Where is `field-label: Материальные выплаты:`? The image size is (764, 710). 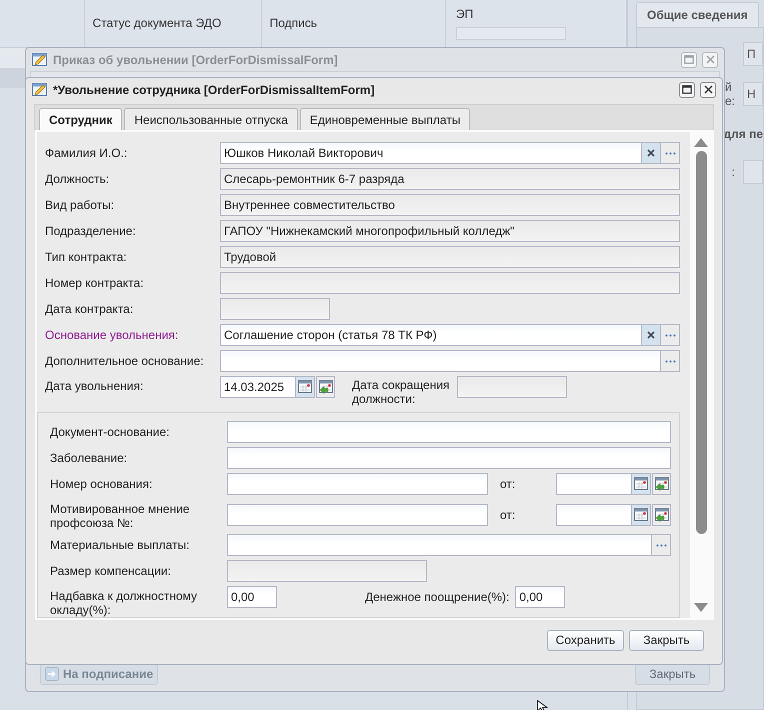 field-label: Материальные выплаты: is located at coordinates (120, 545).